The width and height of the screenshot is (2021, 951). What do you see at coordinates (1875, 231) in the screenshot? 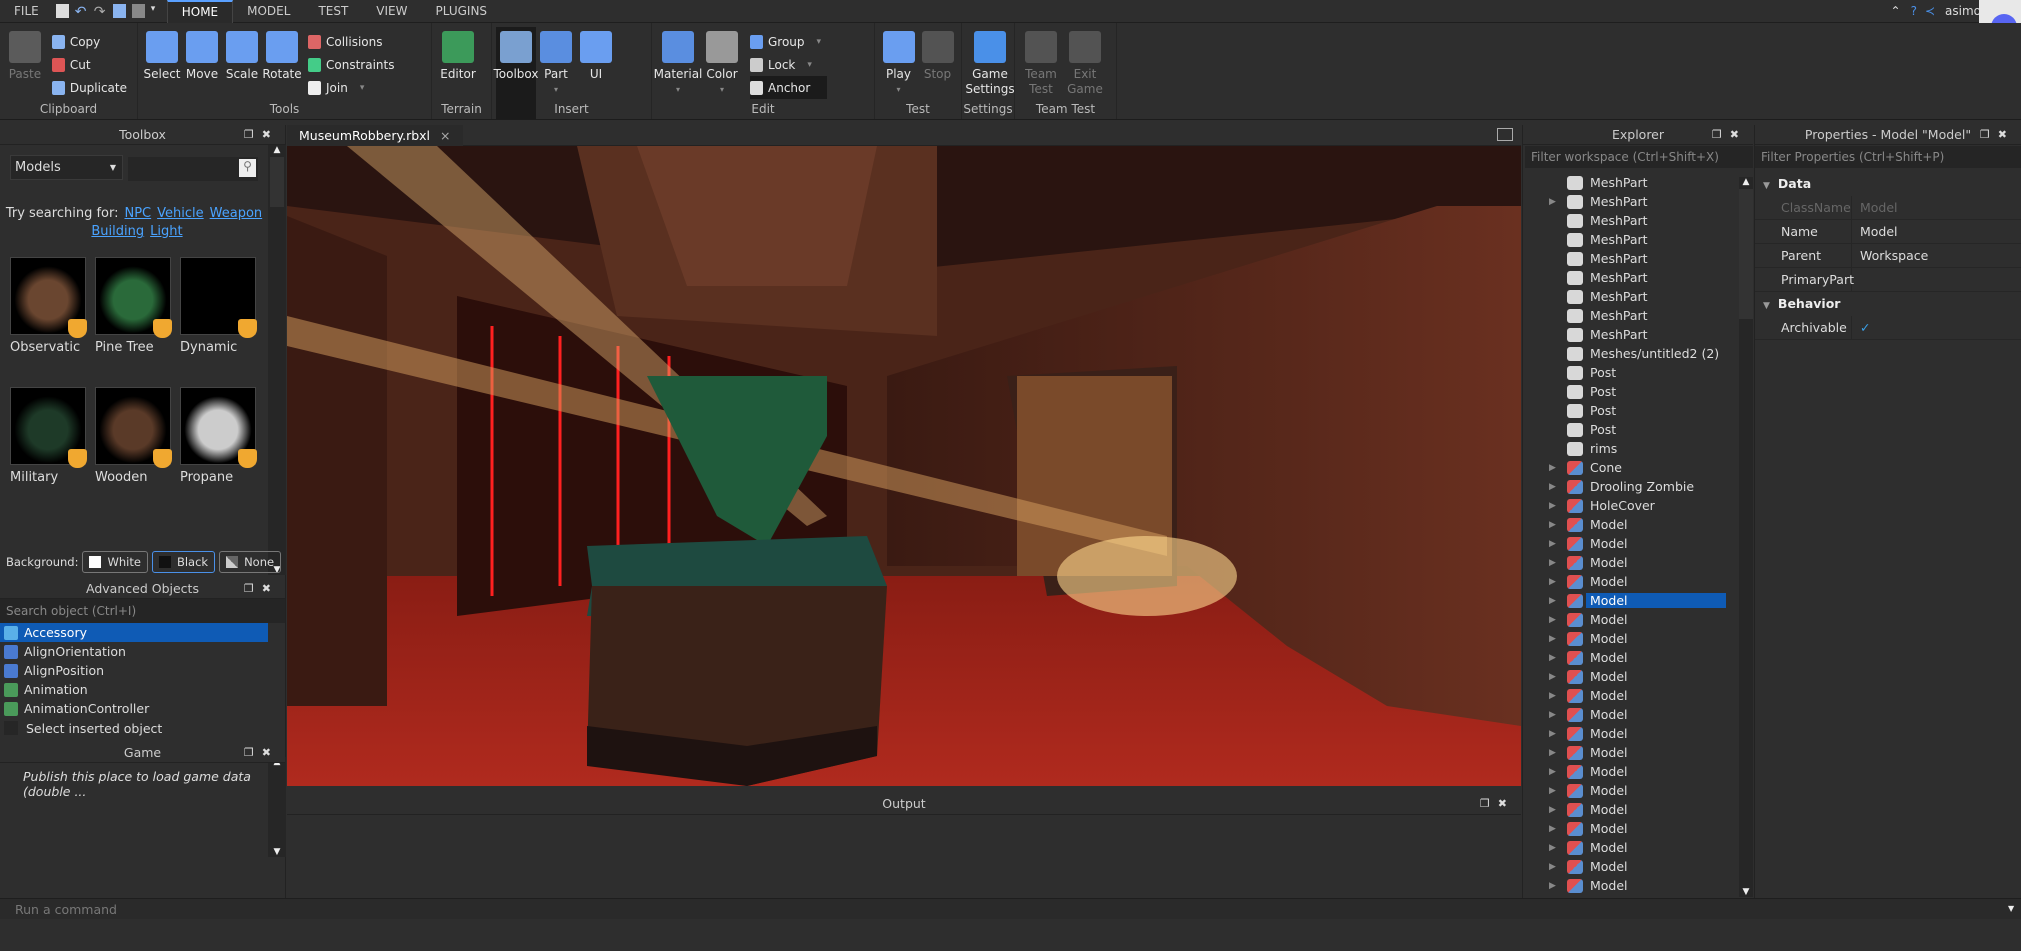
I see `property-value: Model` at bounding box center [1875, 231].